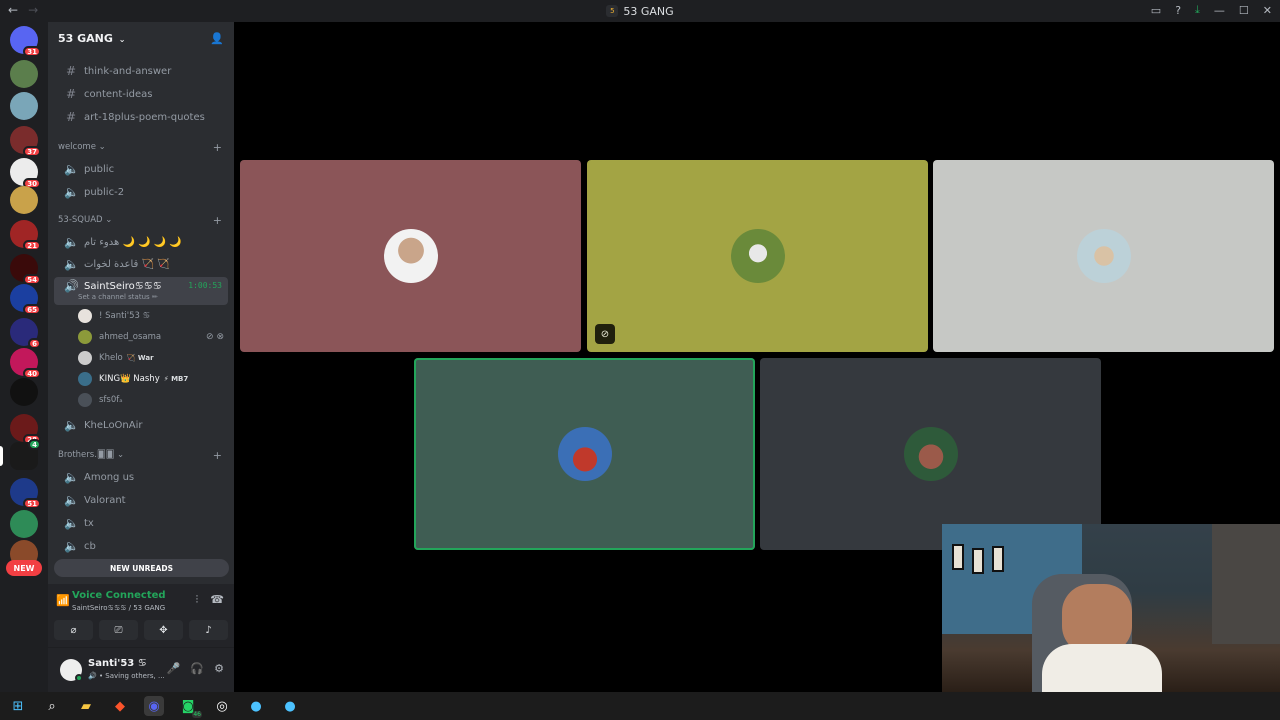 The width and height of the screenshot is (1280, 720). Describe the element at coordinates (23, 10) in the screenshot. I see `nav-buttons: ← →` at that location.